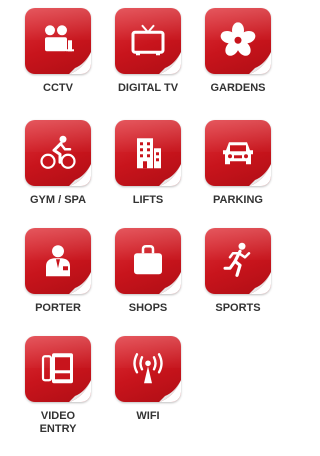 The width and height of the screenshot is (320, 456). I want to click on wifi-tower-icon, so click(148, 368).